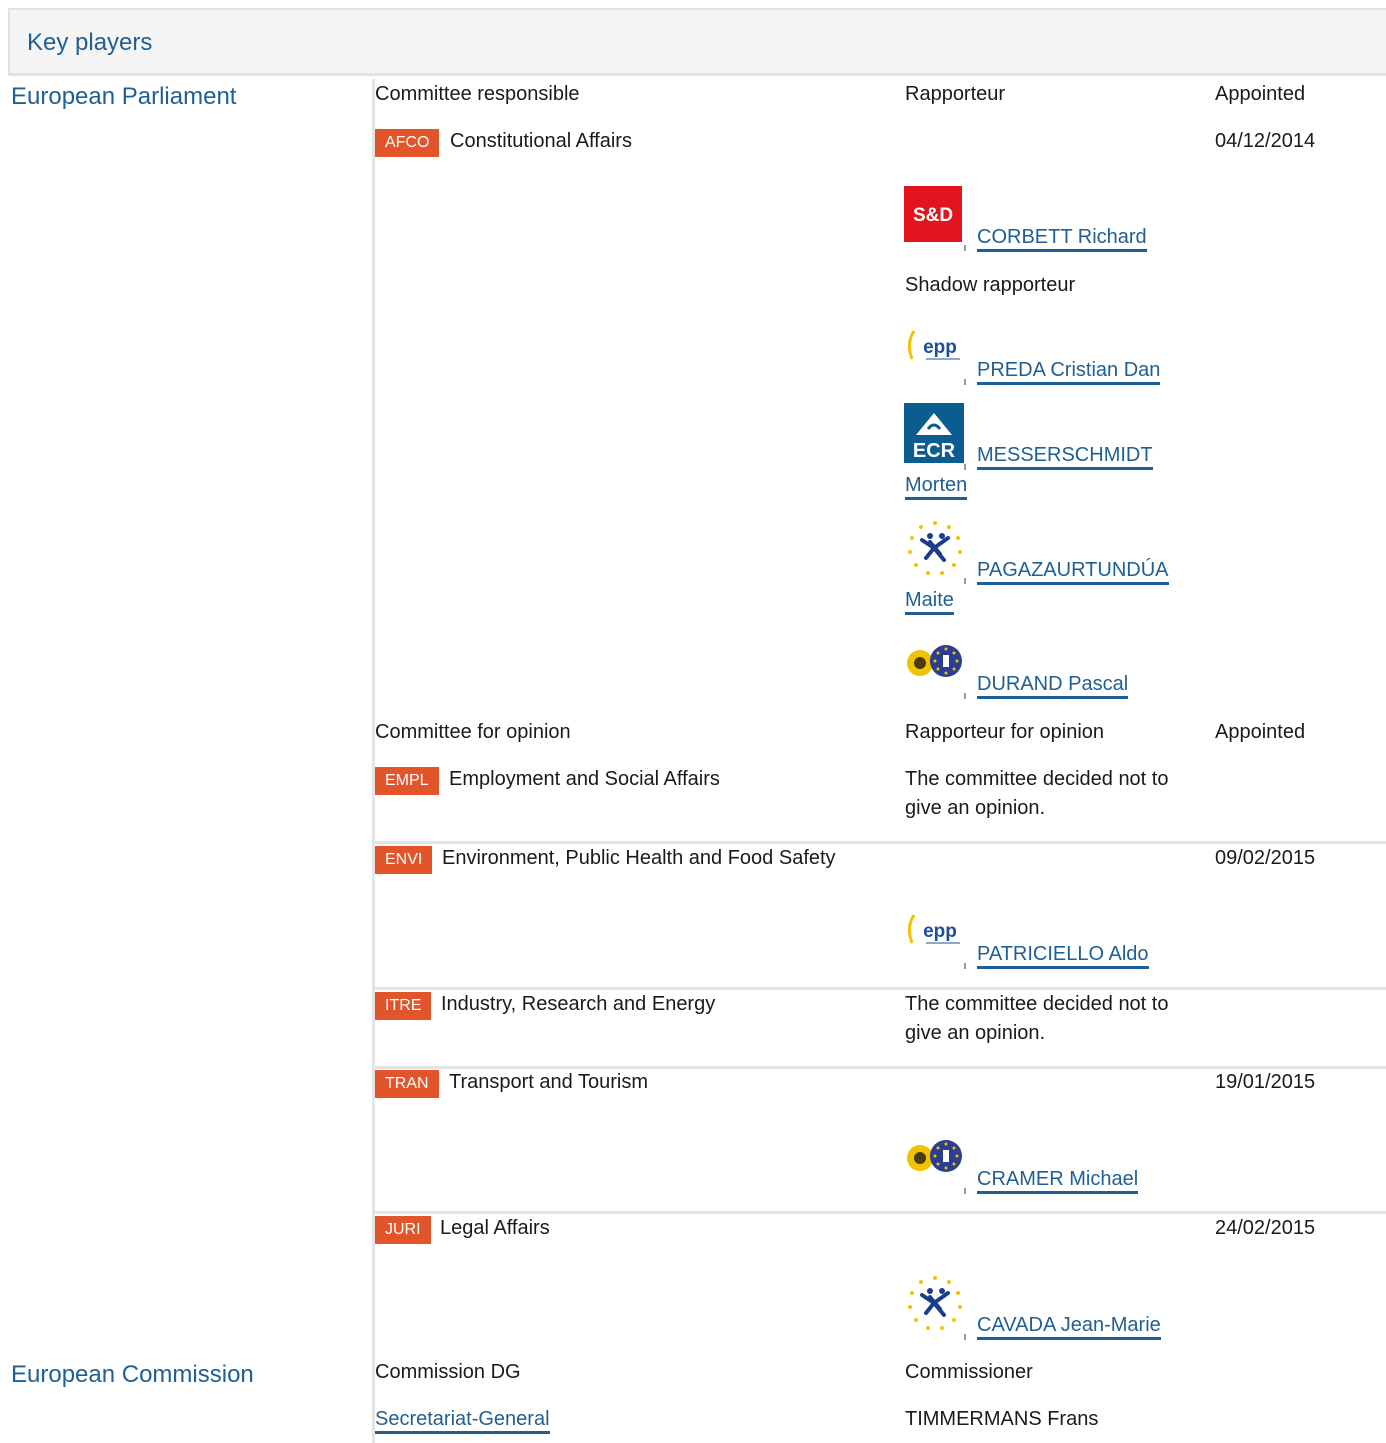 This screenshot has width=1386, height=1443. Describe the element at coordinates (1265, 1228) in the screenshot. I see `appointed-date-juri: 24/02/2015` at that location.